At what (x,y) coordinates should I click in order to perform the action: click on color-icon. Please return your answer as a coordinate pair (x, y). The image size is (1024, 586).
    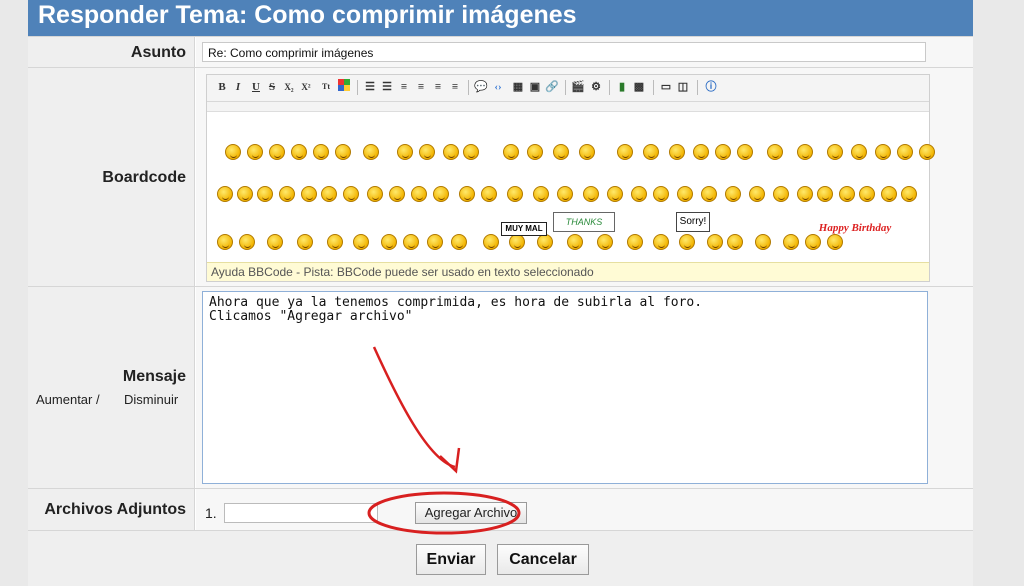
    Looking at the image, I should click on (344, 87).